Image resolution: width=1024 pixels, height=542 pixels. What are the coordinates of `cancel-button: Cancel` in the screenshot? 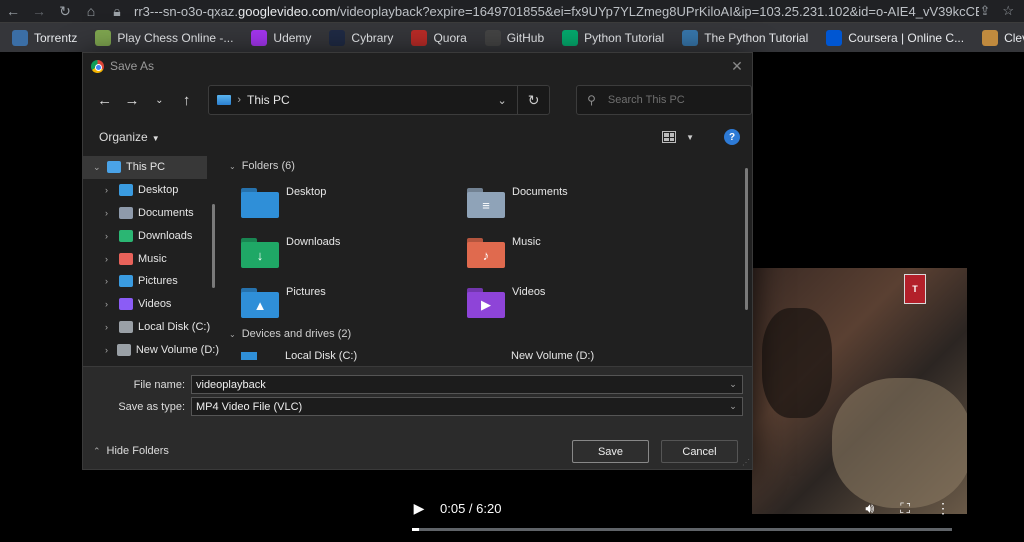 It's located at (699, 451).